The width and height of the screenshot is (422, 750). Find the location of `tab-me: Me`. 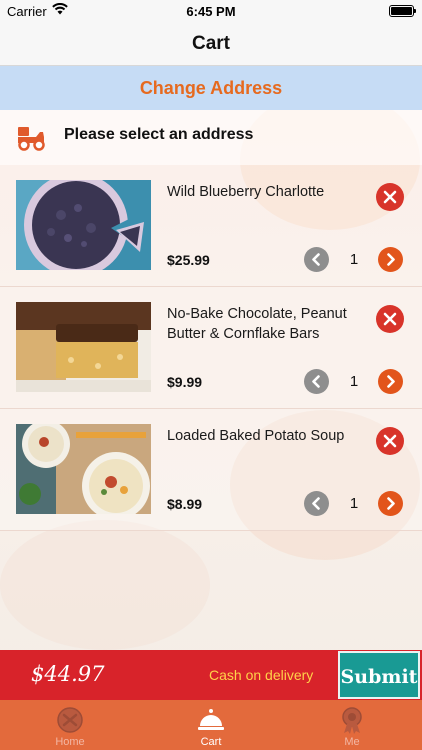

tab-me: Me is located at coordinates (352, 725).